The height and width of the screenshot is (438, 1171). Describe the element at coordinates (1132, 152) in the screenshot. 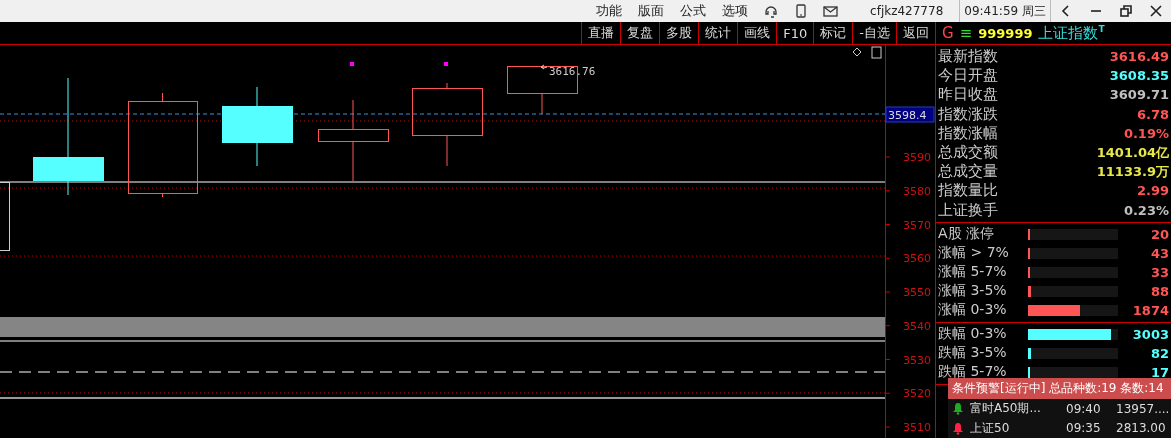

I see `quote-value: 1401.04亿` at that location.